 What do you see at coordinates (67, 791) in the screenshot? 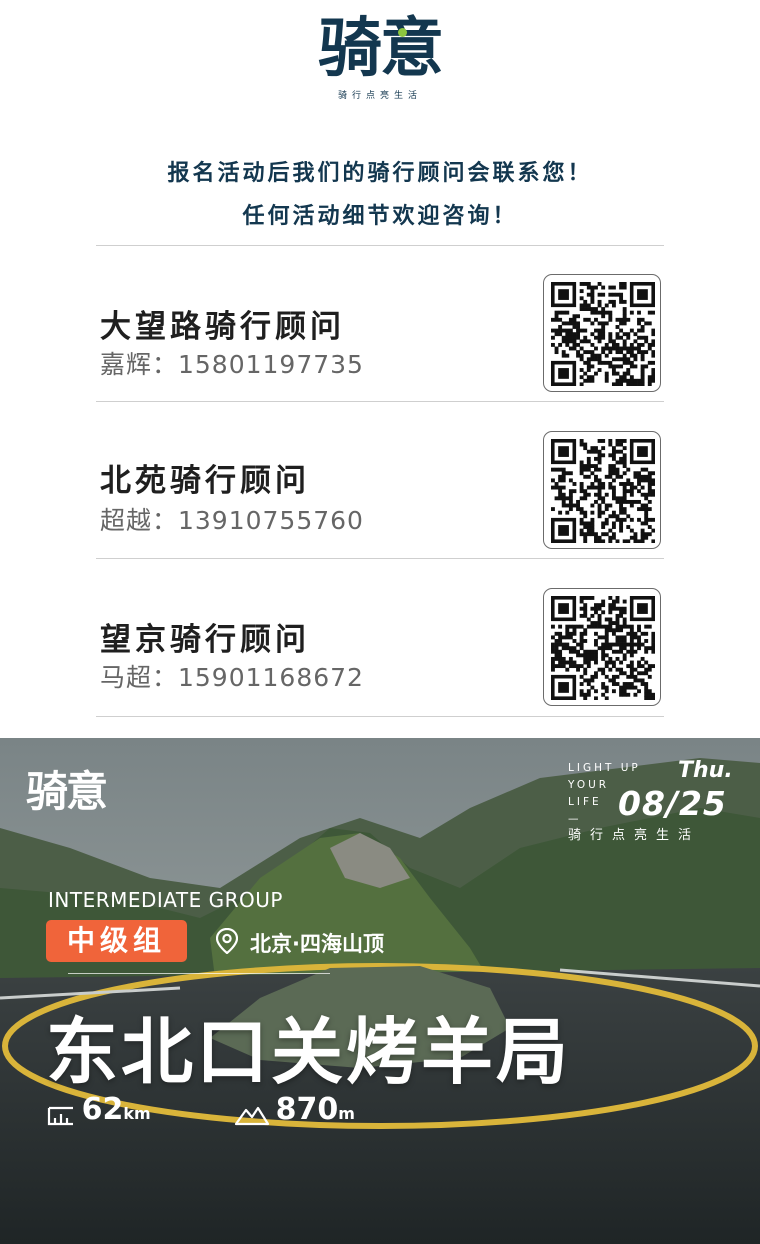
I see `poster-logo: 骑意` at bounding box center [67, 791].